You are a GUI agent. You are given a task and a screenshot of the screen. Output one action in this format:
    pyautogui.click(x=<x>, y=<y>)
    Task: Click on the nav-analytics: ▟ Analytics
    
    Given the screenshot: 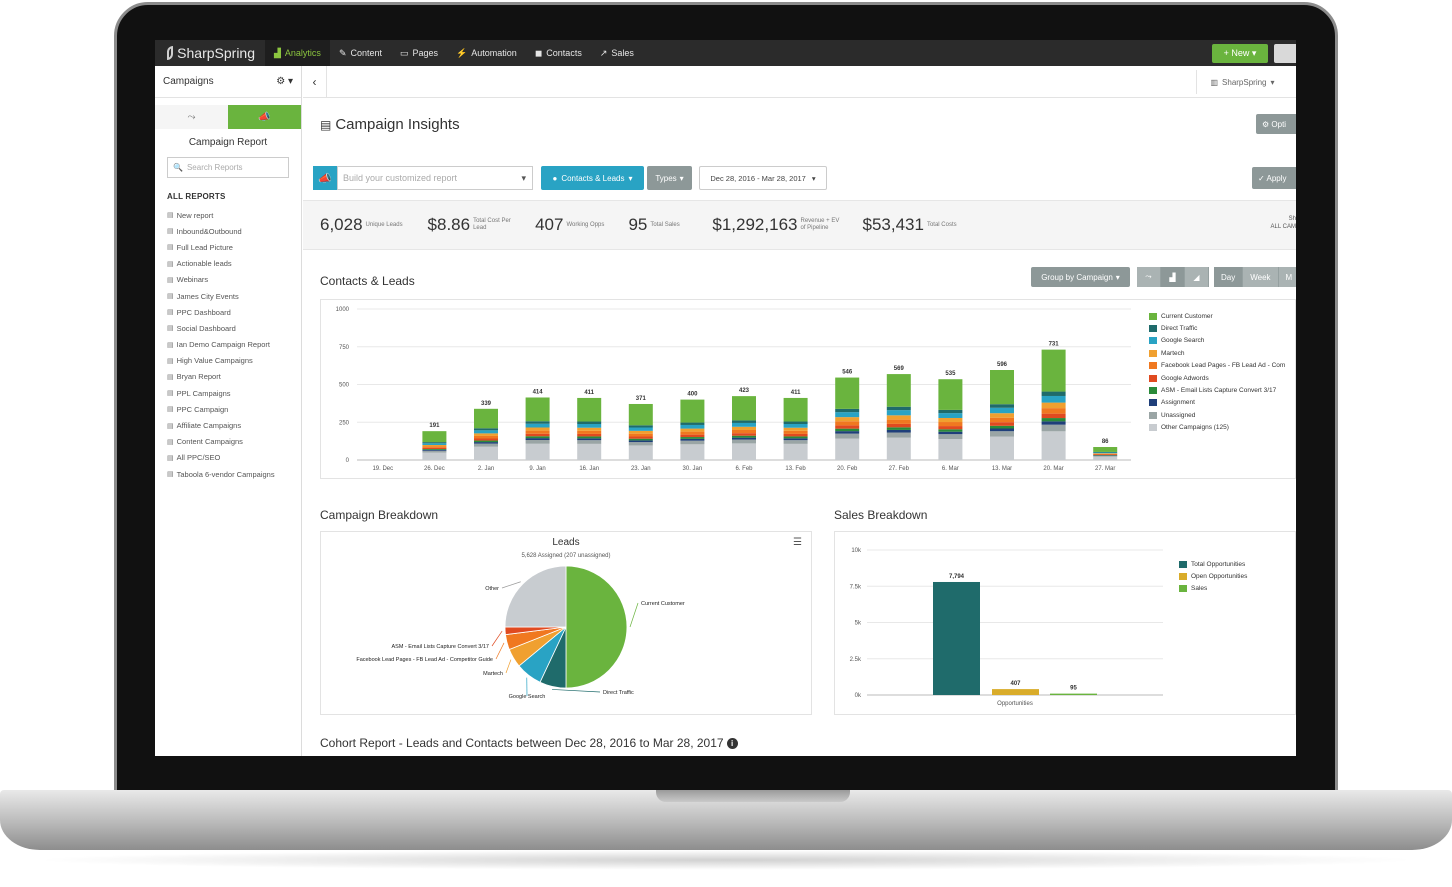 What is the action you would take?
    pyautogui.click(x=297, y=53)
    